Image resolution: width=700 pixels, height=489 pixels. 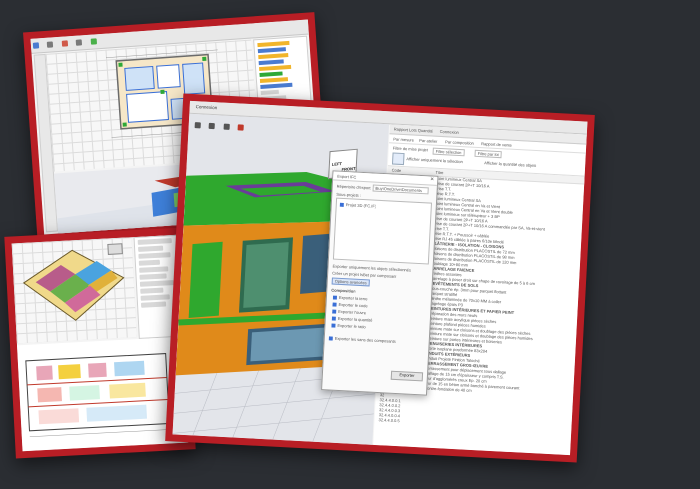 What do you see at coordinates (410, 149) in the screenshot?
I see `filter-label: Filtre de mise projet` at bounding box center [410, 149].